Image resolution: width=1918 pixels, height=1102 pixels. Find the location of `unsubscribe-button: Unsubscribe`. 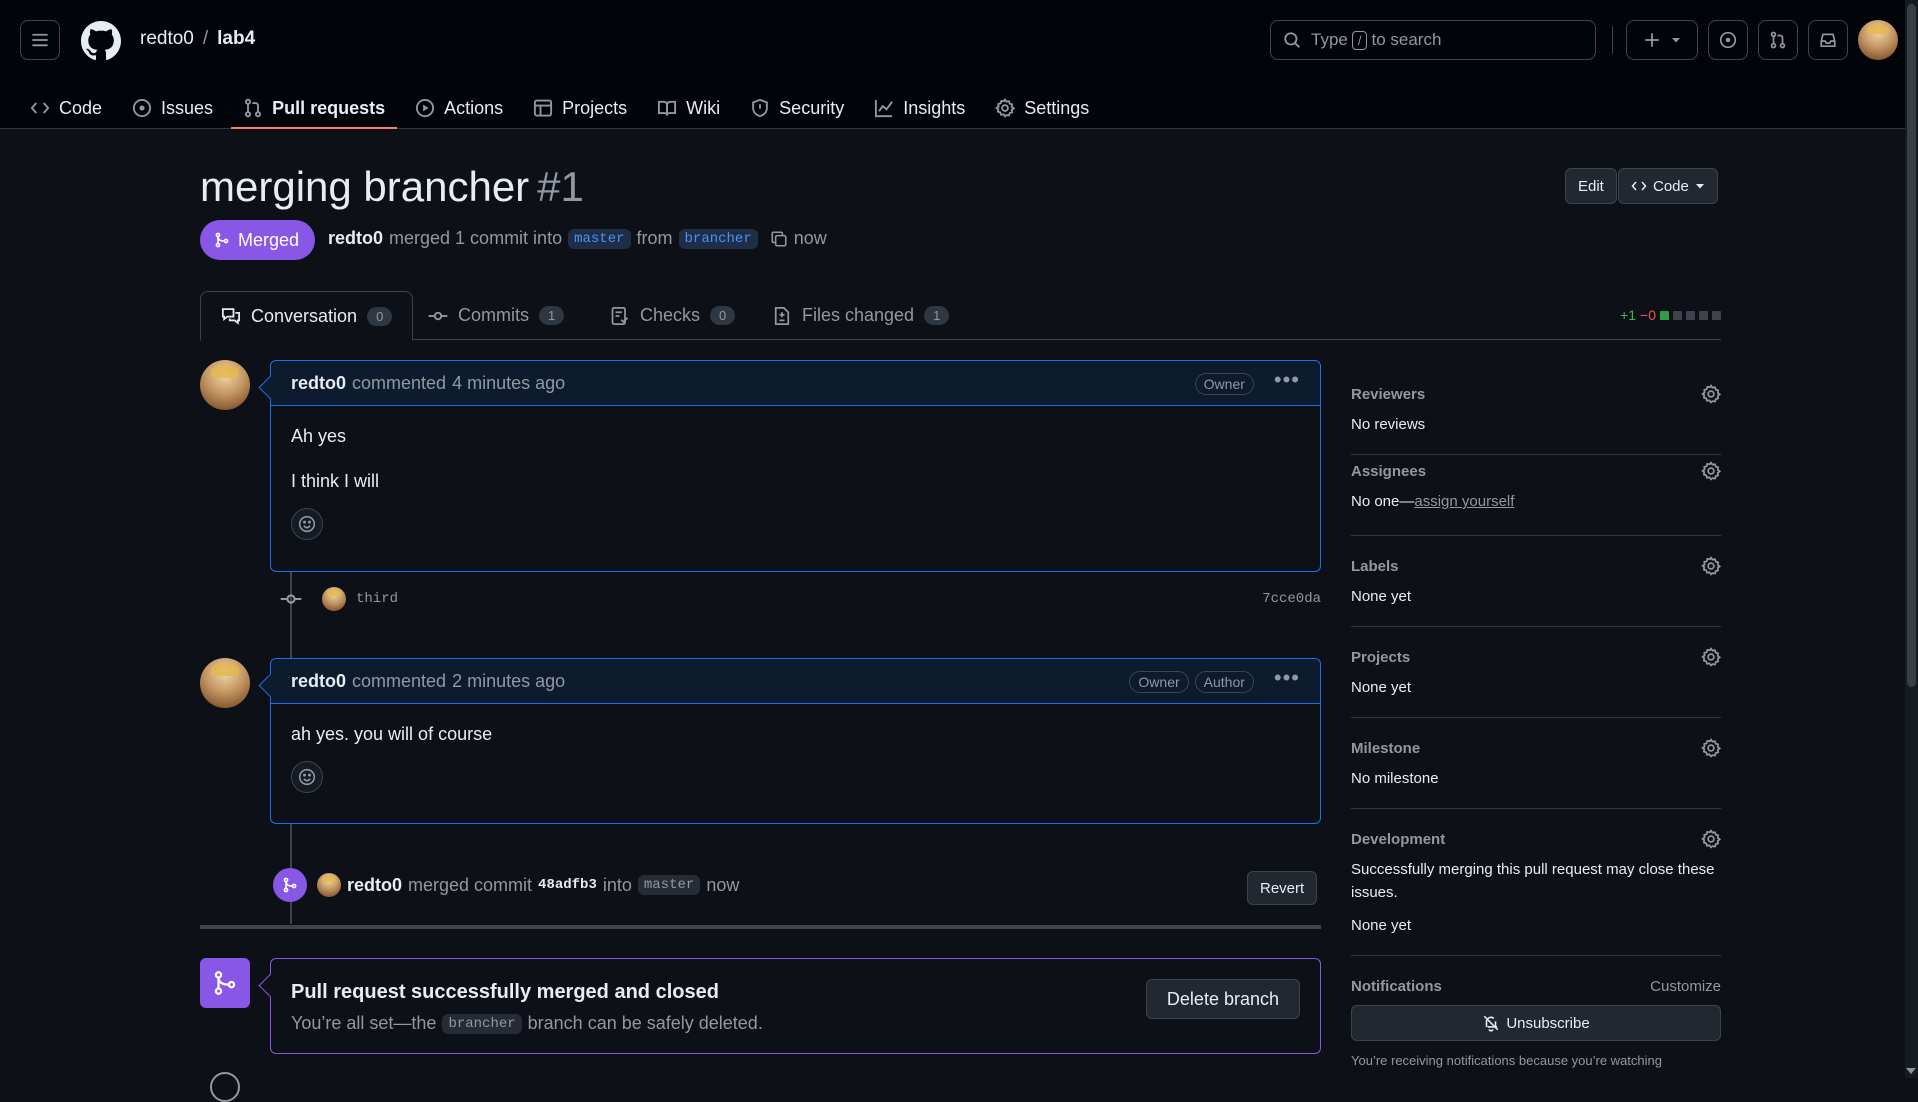

unsubscribe-button: Unsubscribe is located at coordinates (1536, 1023).